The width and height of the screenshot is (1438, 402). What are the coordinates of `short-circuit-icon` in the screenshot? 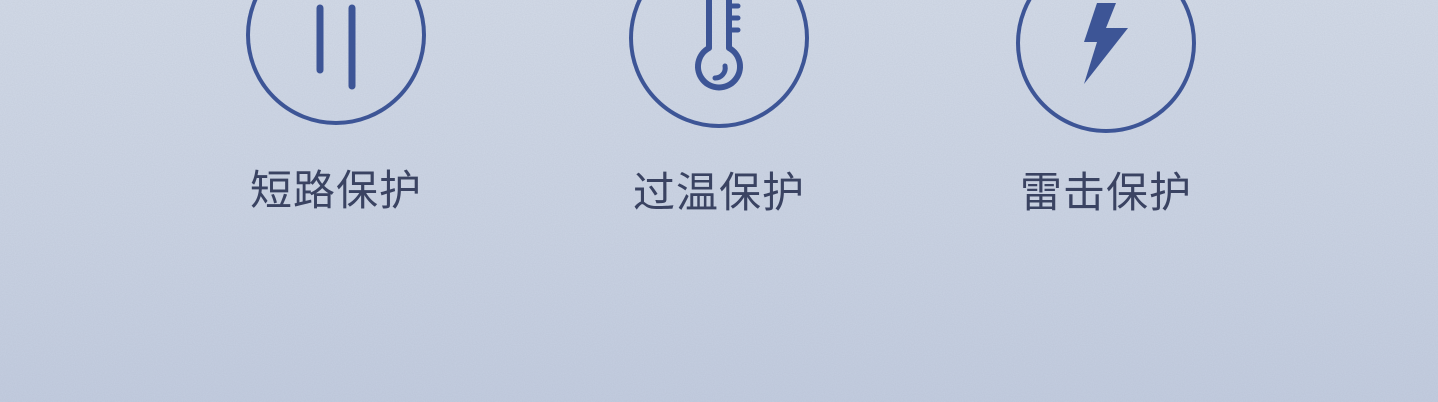 It's located at (336, 62).